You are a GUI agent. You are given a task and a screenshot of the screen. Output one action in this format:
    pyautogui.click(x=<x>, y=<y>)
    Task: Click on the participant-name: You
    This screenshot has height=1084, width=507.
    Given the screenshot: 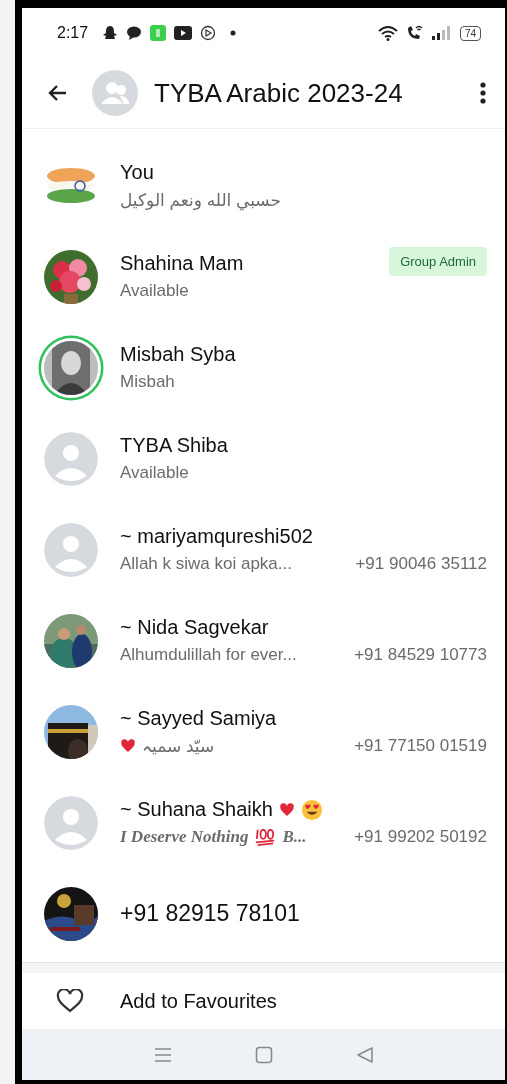 What is the action you would take?
    pyautogui.click(x=137, y=172)
    